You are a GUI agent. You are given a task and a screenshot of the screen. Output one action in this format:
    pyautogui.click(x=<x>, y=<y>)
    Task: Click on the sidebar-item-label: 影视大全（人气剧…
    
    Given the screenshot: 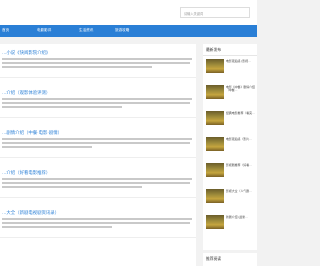 What is the action you would take?
    pyautogui.click(x=241, y=191)
    